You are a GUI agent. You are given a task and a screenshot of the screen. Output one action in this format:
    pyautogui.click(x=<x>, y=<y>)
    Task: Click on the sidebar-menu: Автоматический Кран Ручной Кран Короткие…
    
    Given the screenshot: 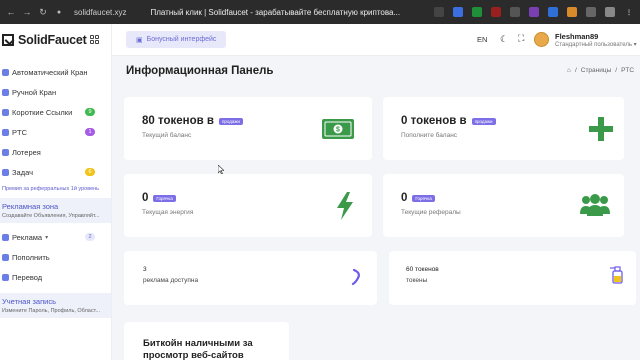 What is the action you would take?
    pyautogui.click(x=55, y=190)
    